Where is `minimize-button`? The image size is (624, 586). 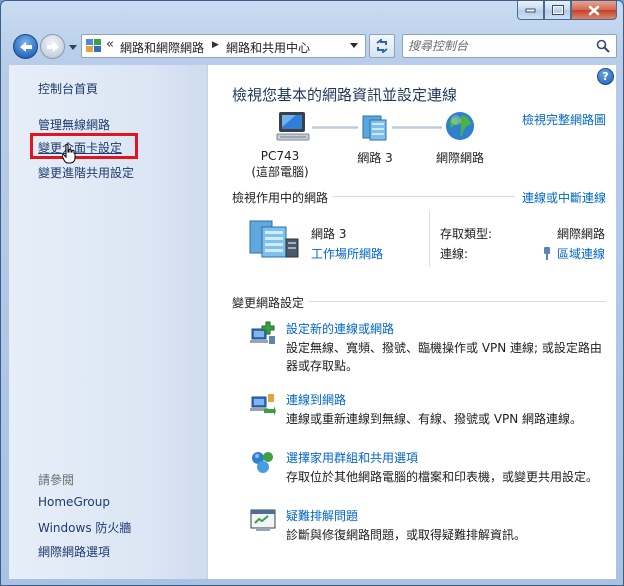
minimize-button is located at coordinates (530, 10).